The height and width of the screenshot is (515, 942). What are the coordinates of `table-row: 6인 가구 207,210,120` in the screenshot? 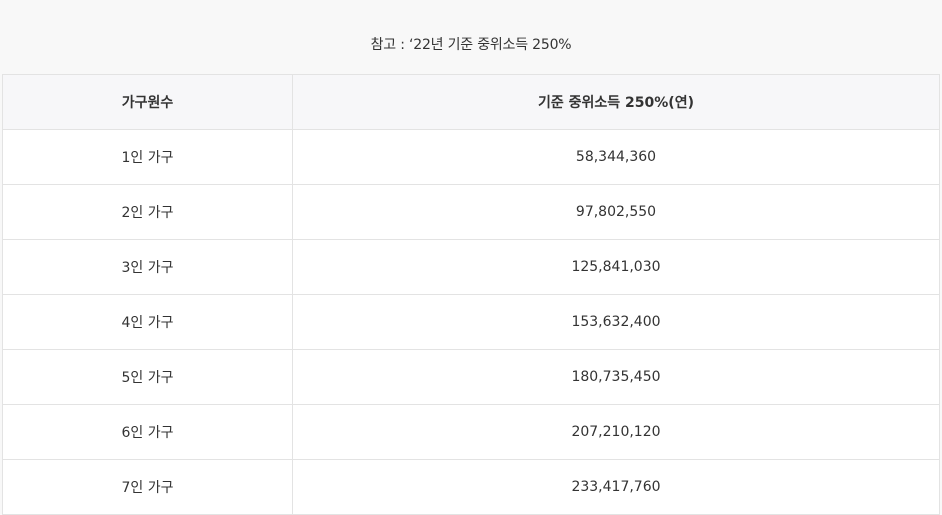 It's located at (471, 432).